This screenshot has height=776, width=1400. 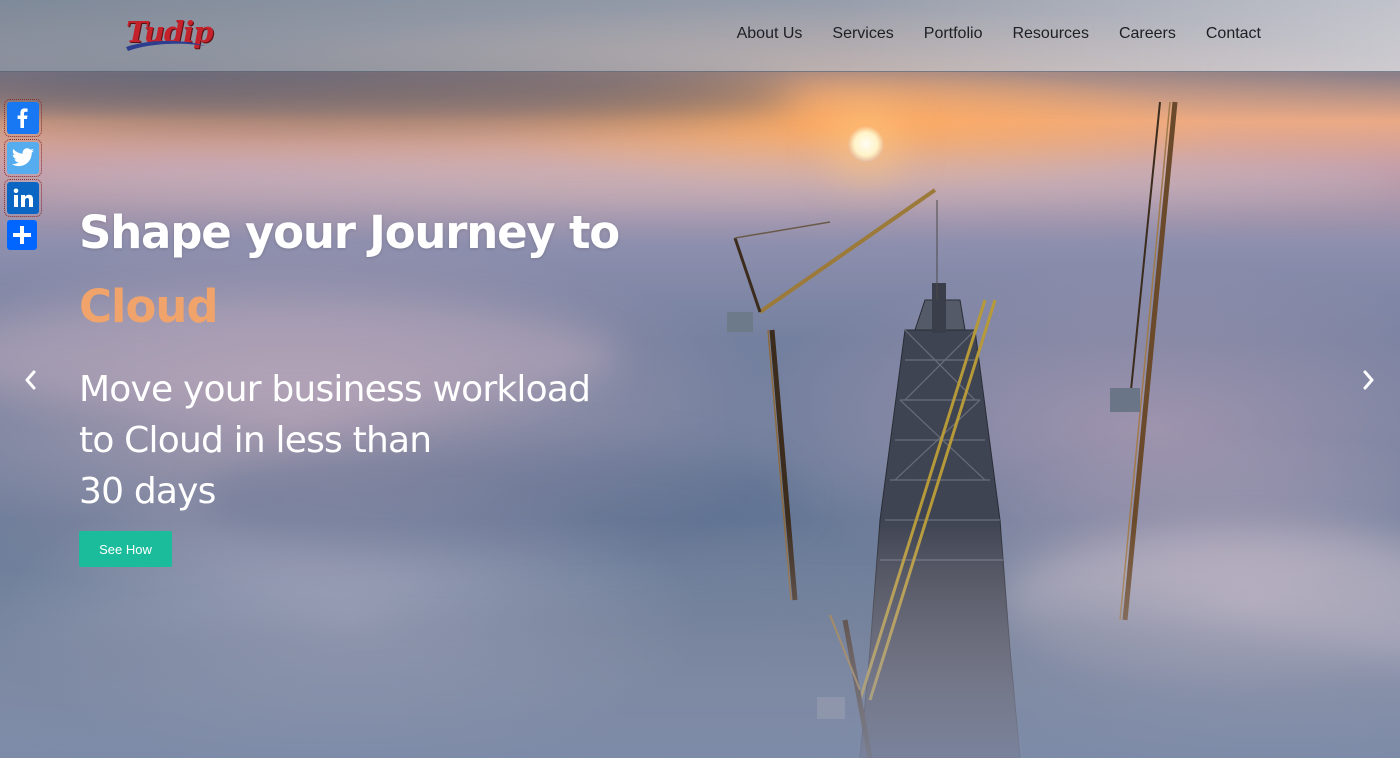 I want to click on twitter-share-button, so click(x=23, y=158).